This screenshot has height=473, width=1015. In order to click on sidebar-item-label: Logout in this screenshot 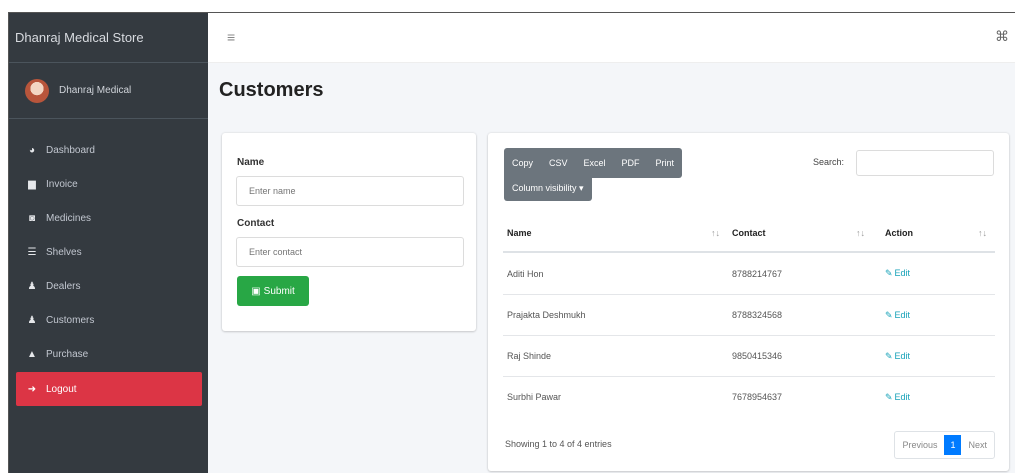, I will do `click(61, 389)`.